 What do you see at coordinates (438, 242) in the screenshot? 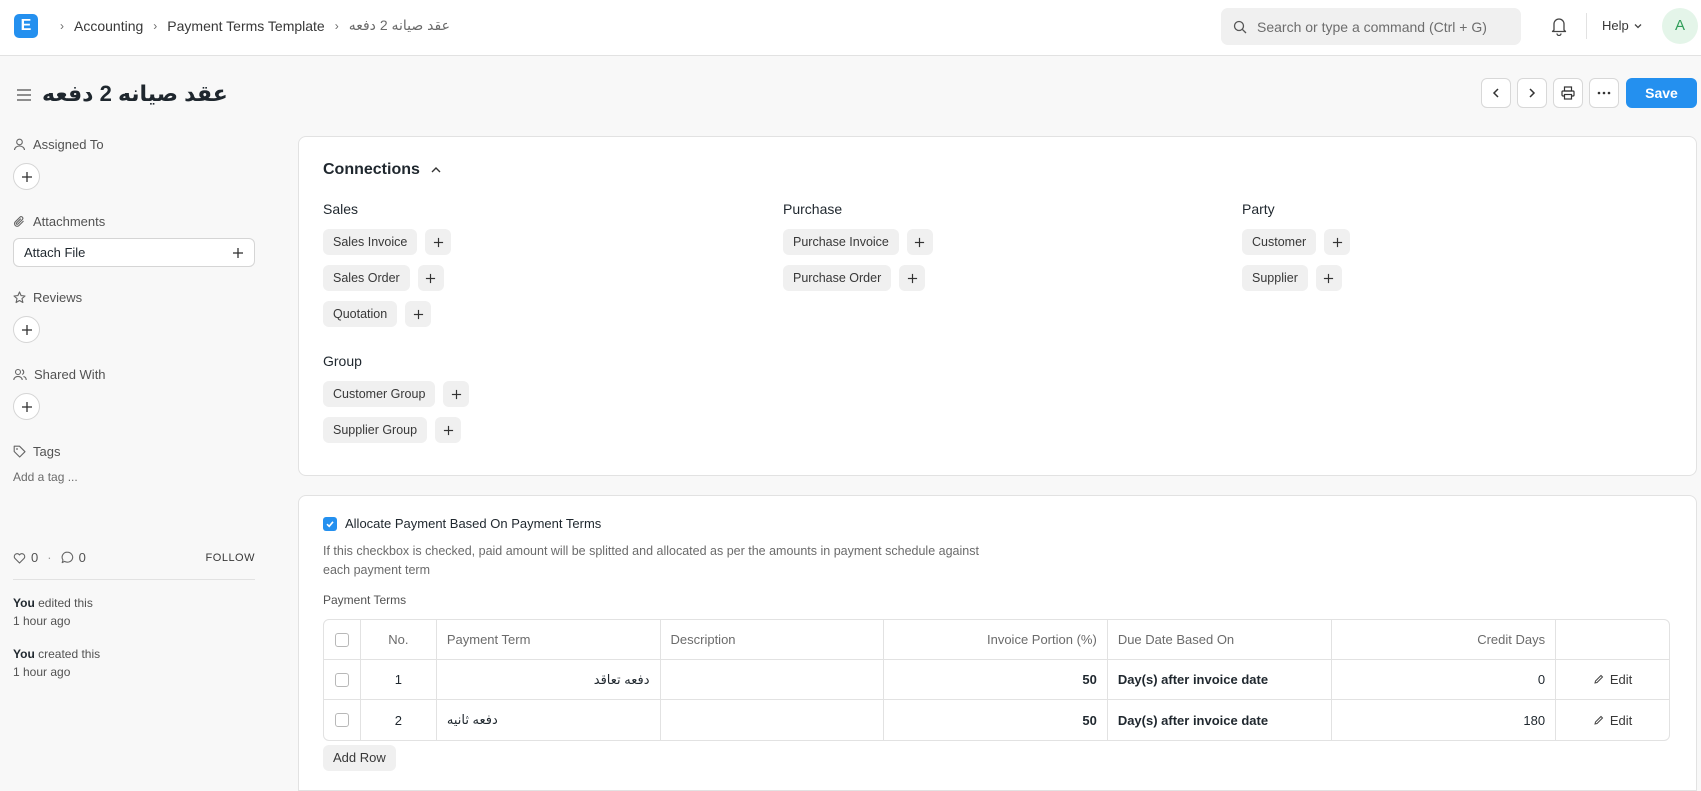
I see `add-sales-invoice-button` at bounding box center [438, 242].